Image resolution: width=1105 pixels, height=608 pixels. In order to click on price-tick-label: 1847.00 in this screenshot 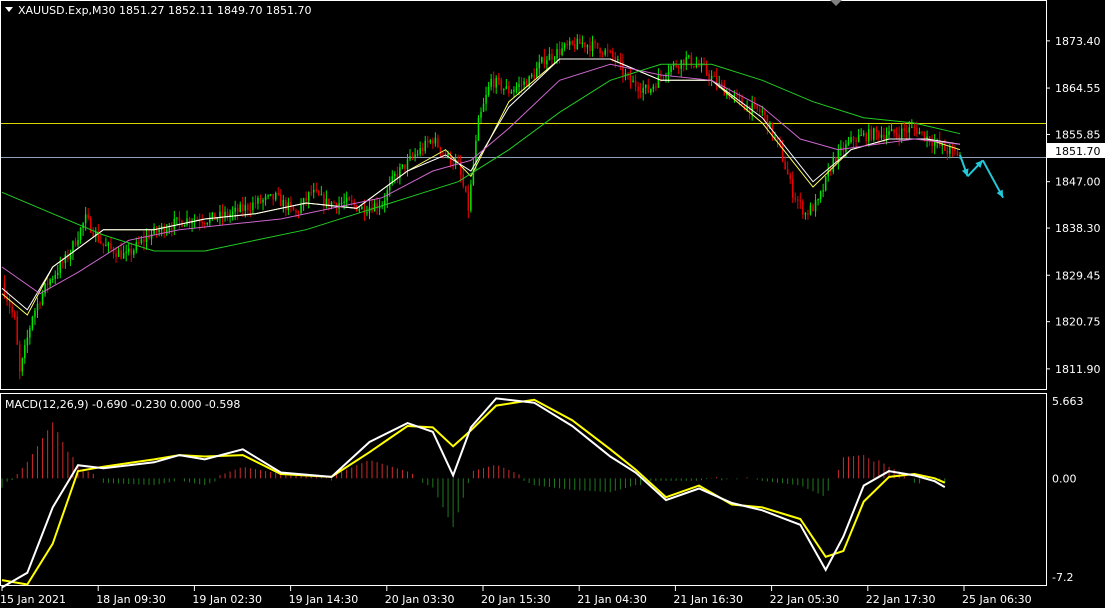, I will do `click(1078, 182)`.